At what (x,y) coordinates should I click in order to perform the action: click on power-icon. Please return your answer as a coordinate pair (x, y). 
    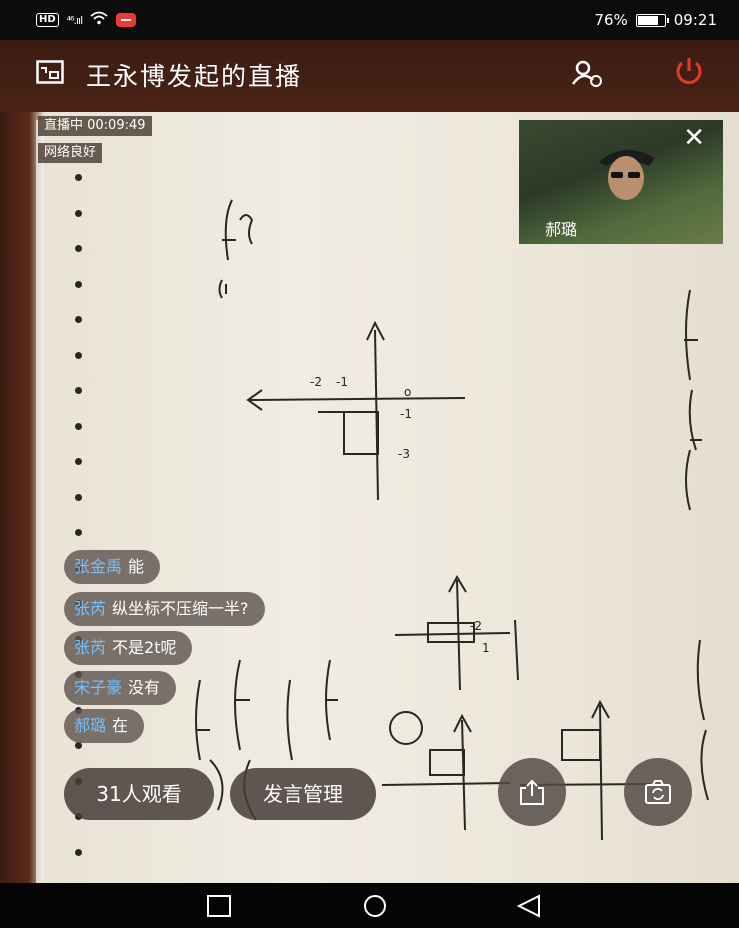
    Looking at the image, I should click on (689, 71).